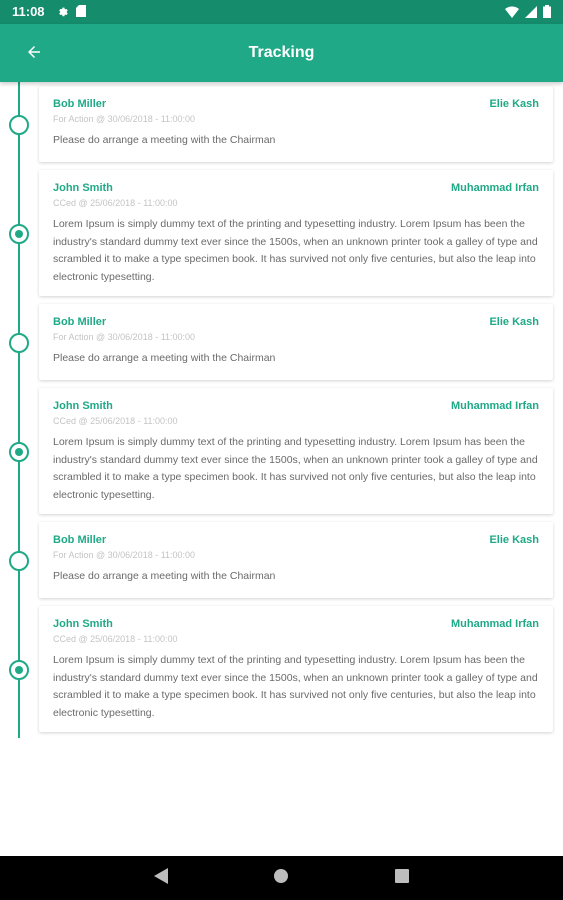 This screenshot has height=900, width=563. What do you see at coordinates (62, 13) in the screenshot?
I see `gear-icon` at bounding box center [62, 13].